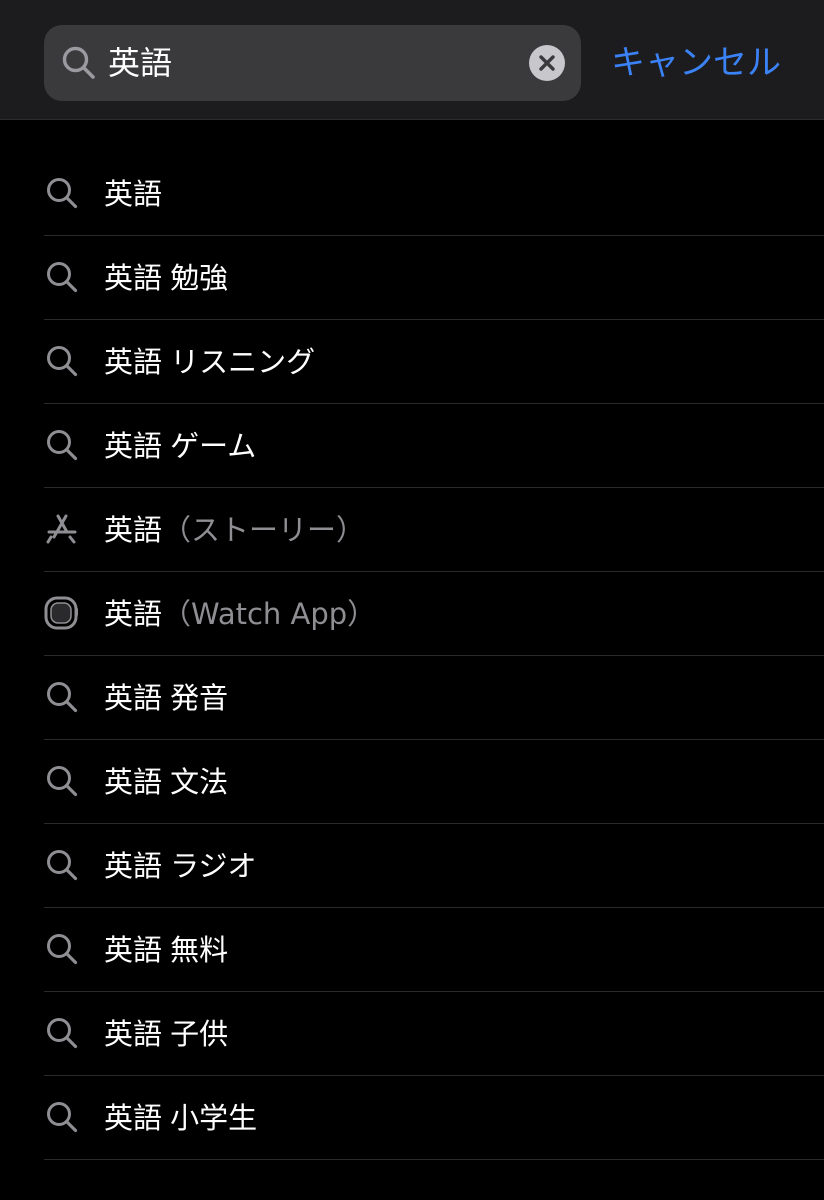 The image size is (824, 1200). Describe the element at coordinates (199, 782) in the screenshot. I see `suggestion-keyword: 文法` at that location.